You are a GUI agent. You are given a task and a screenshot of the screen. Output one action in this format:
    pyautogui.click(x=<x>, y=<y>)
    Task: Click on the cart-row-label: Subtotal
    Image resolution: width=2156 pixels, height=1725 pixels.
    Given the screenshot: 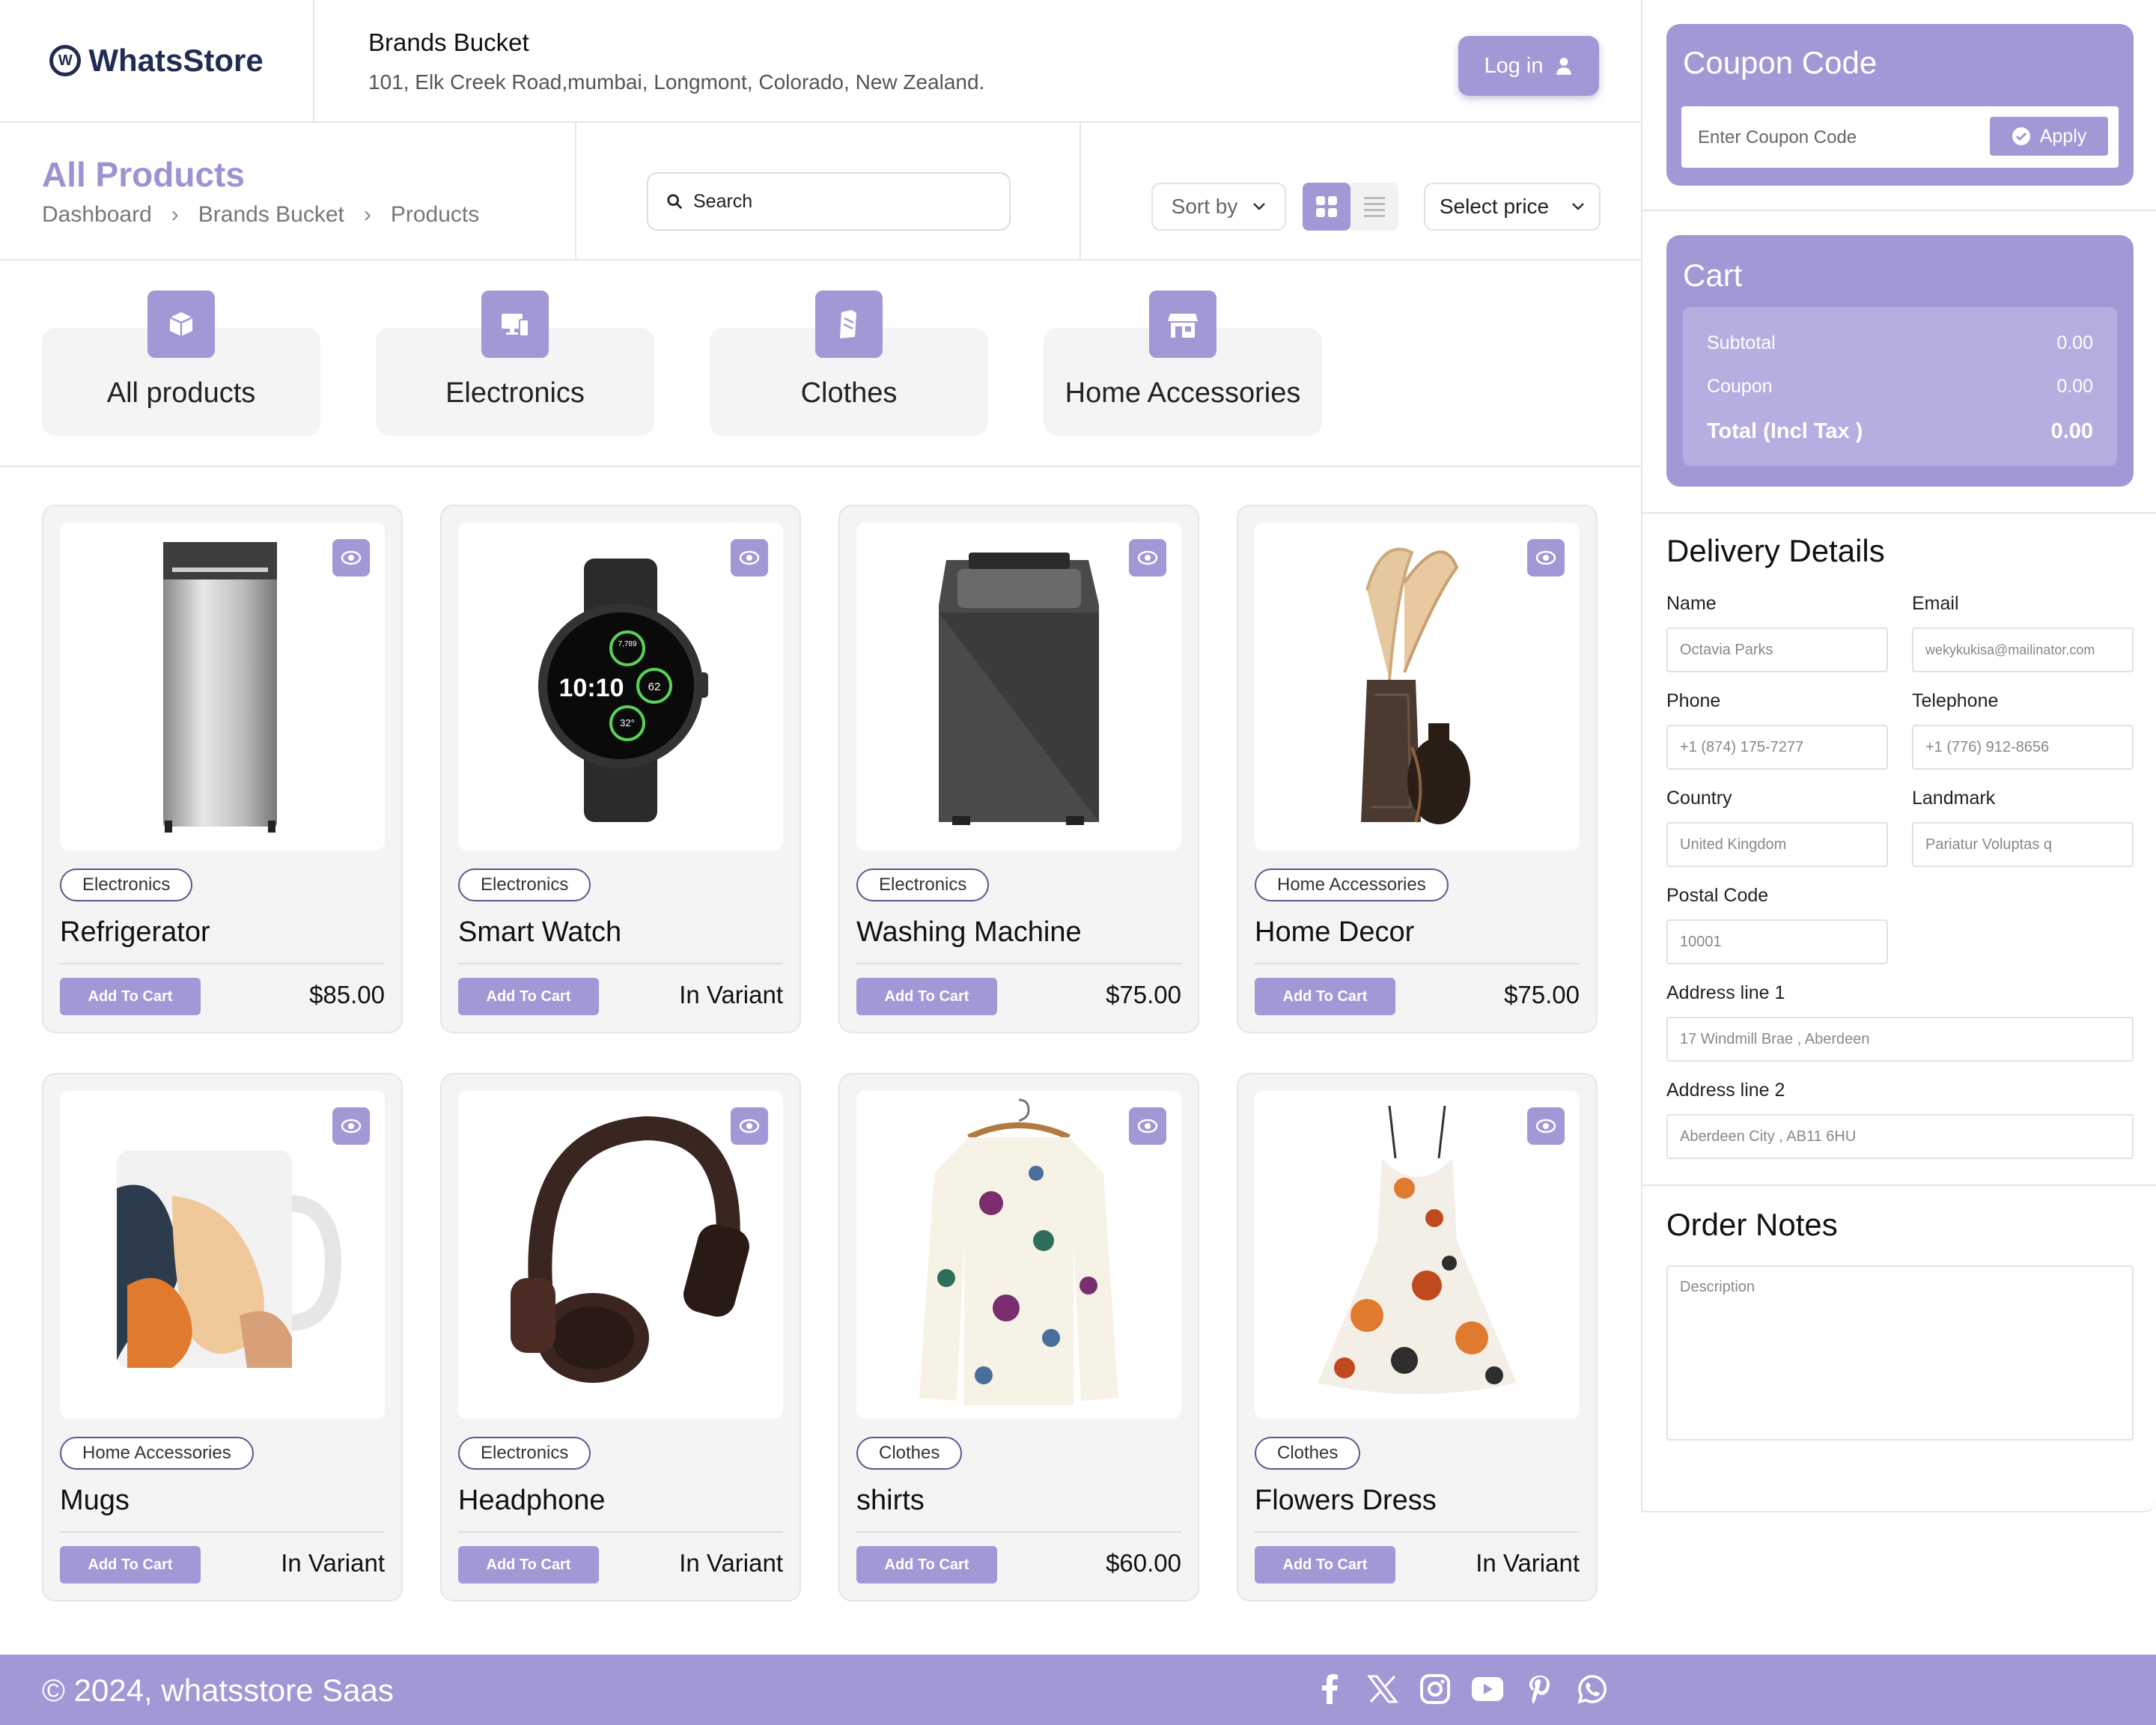 What is the action you would take?
    pyautogui.click(x=1741, y=342)
    